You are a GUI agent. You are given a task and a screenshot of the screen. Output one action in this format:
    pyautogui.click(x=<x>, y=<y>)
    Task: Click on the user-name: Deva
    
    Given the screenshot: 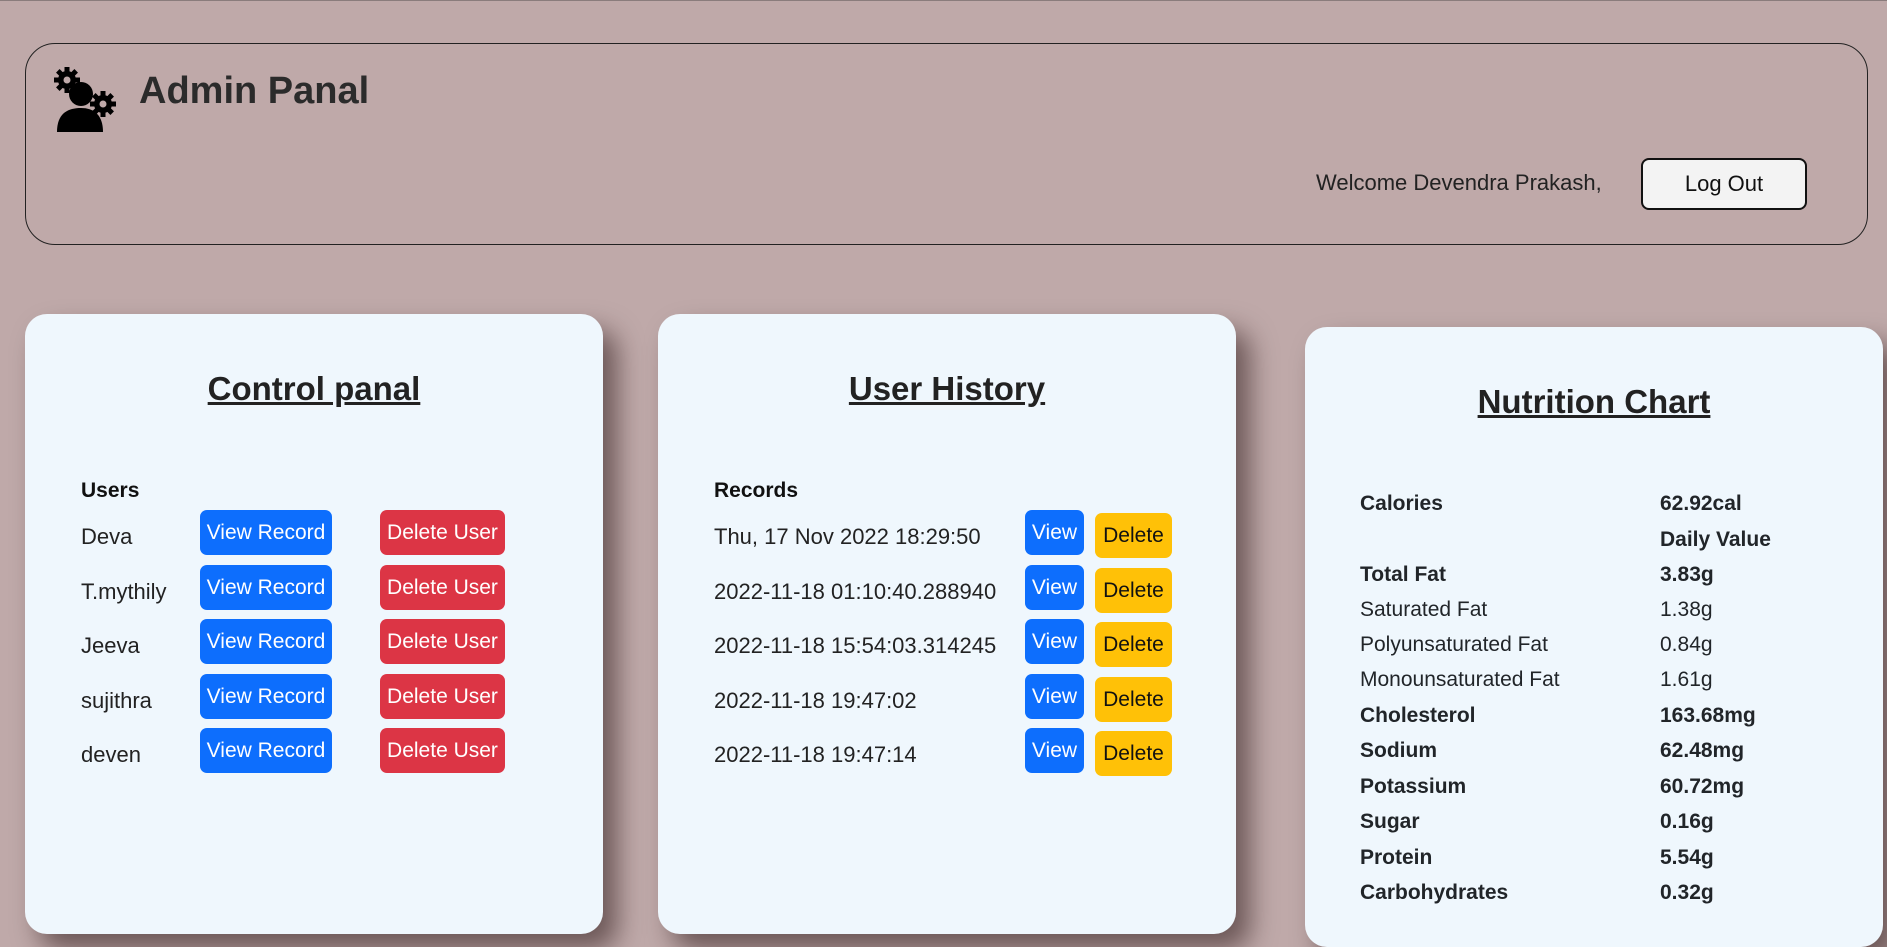 What is the action you would take?
    pyautogui.click(x=107, y=536)
    